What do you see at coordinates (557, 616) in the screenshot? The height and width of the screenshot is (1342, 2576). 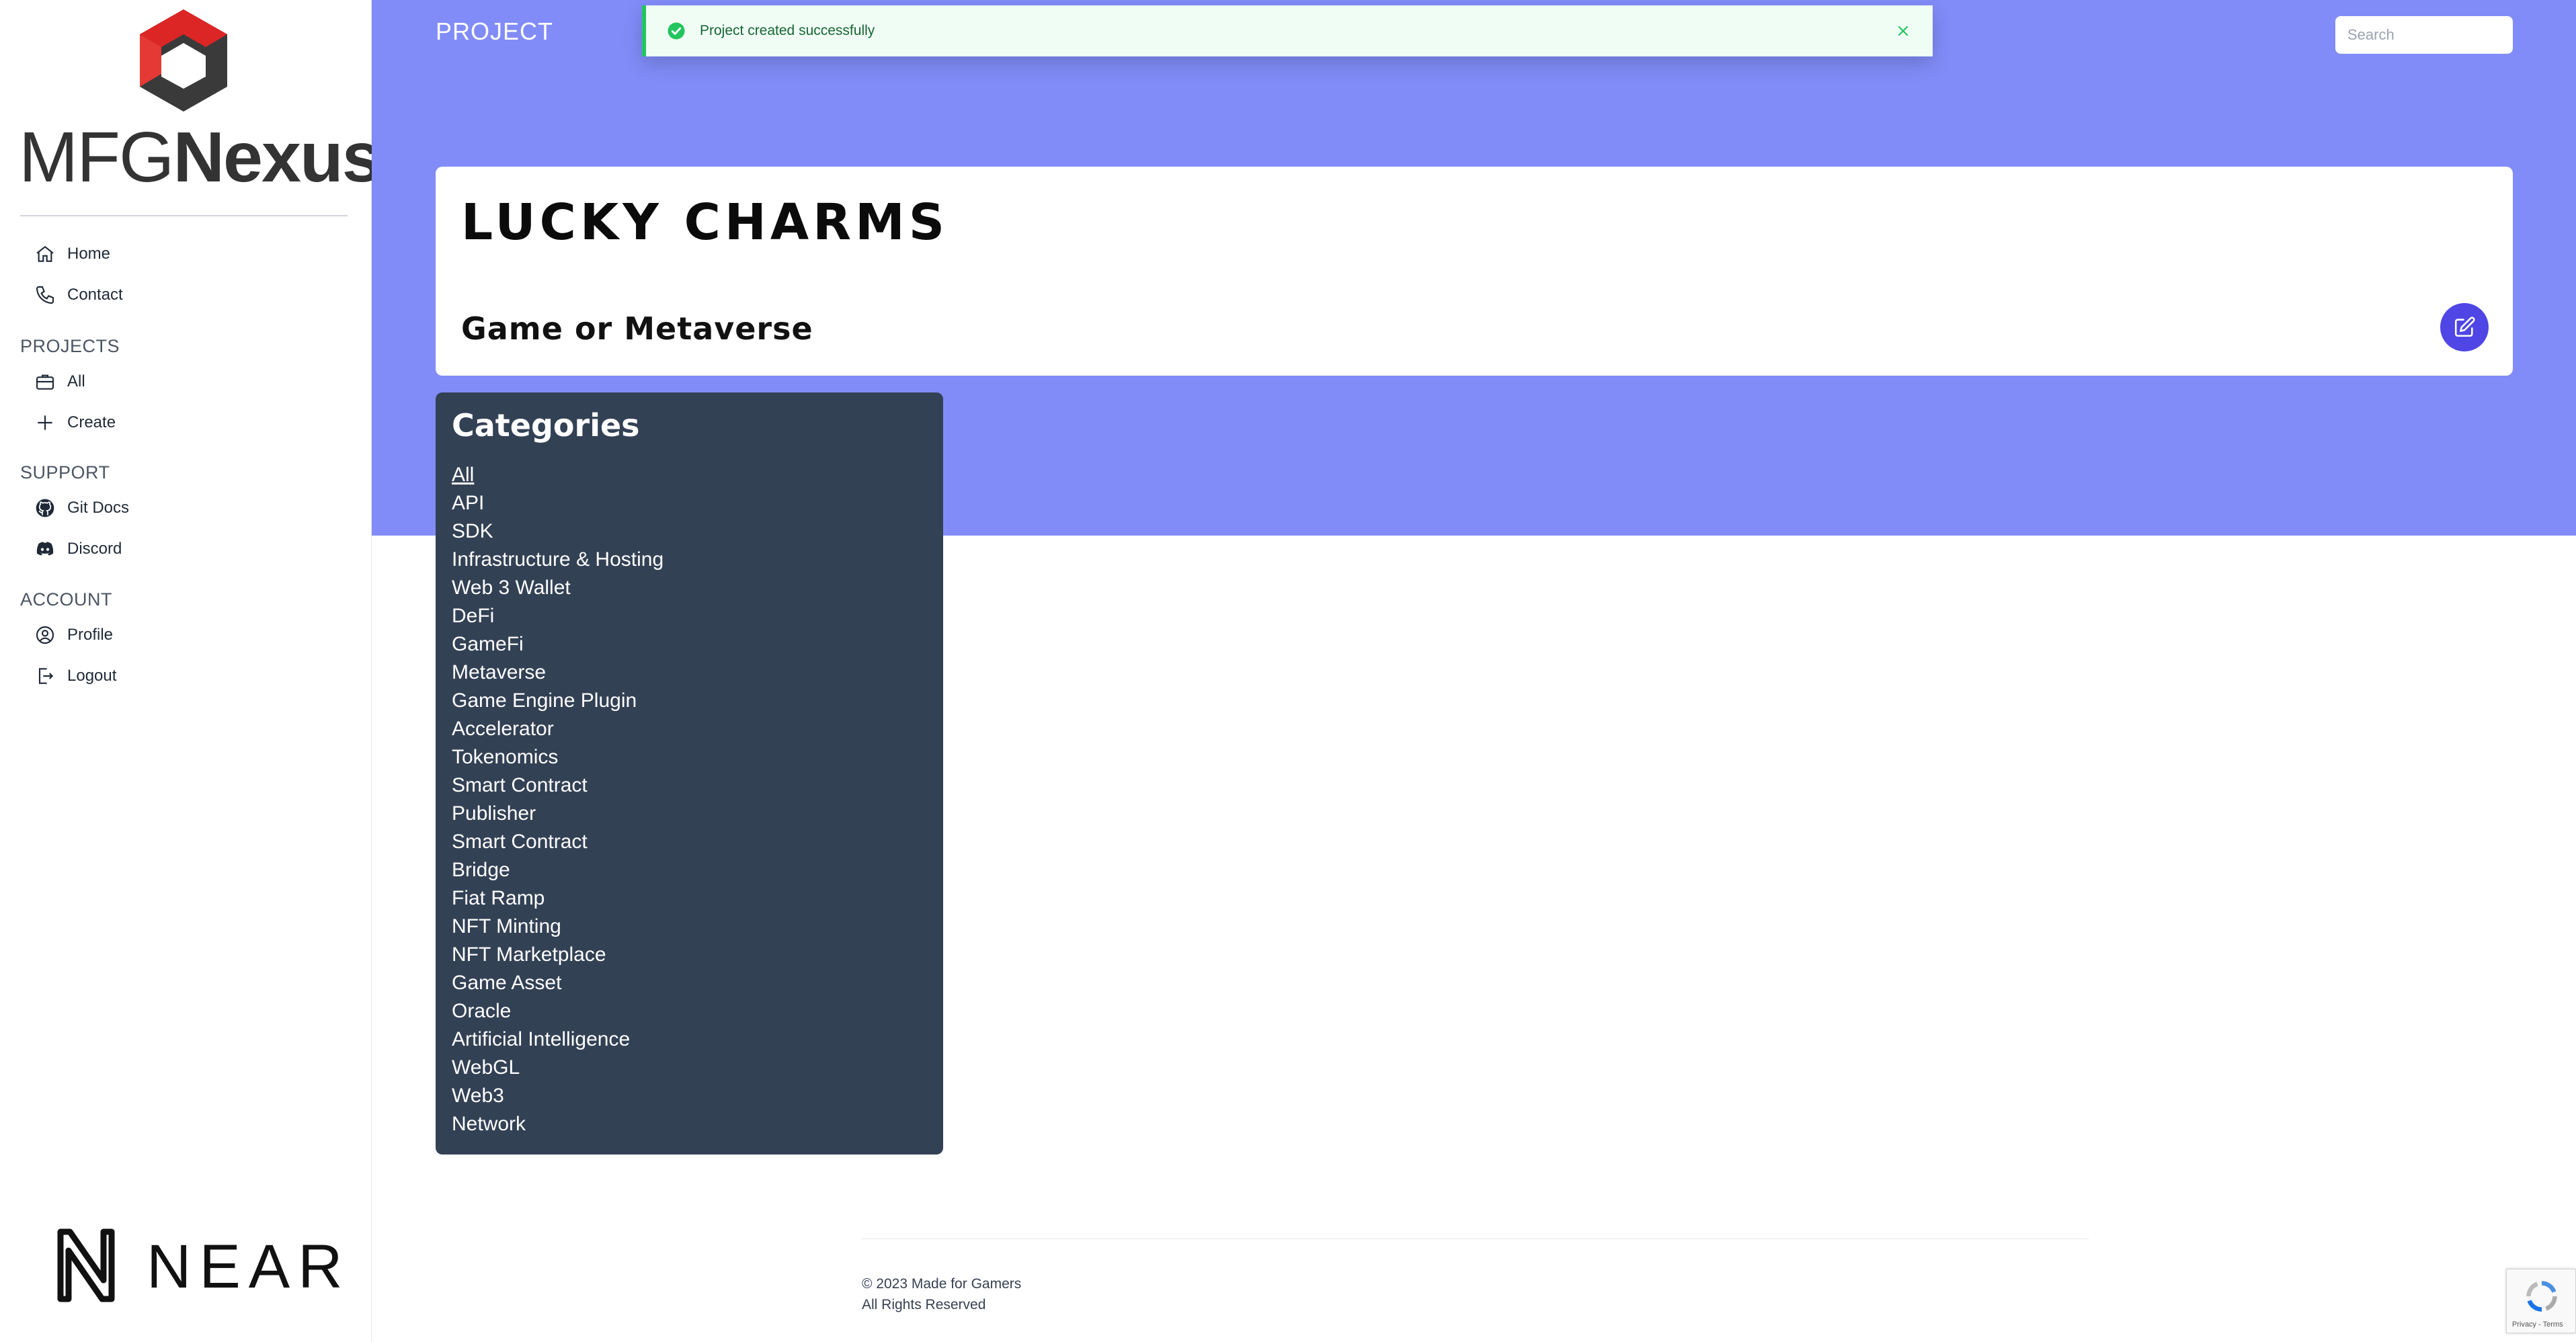 I see `category-item: DeFi` at bounding box center [557, 616].